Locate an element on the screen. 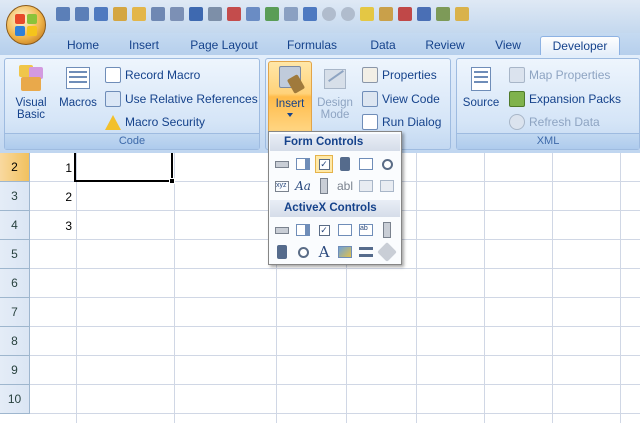 This screenshot has width=640, height=423. macro-security-button: Macro Security is located at coordinates (155, 122).